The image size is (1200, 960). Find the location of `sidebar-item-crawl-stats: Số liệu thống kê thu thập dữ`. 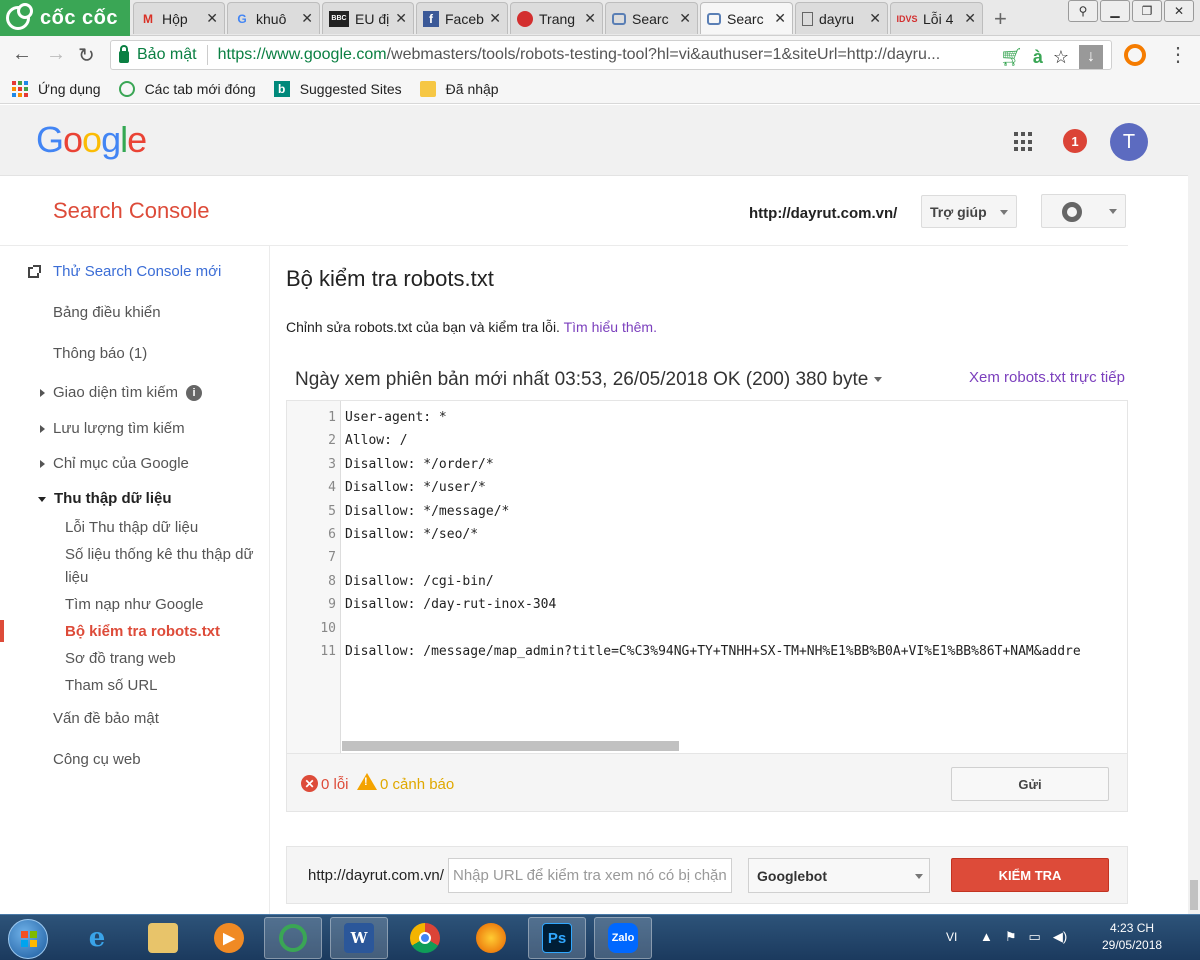

sidebar-item-crawl-stats: Số liệu thống kê thu thập dữ is located at coordinates (159, 554).